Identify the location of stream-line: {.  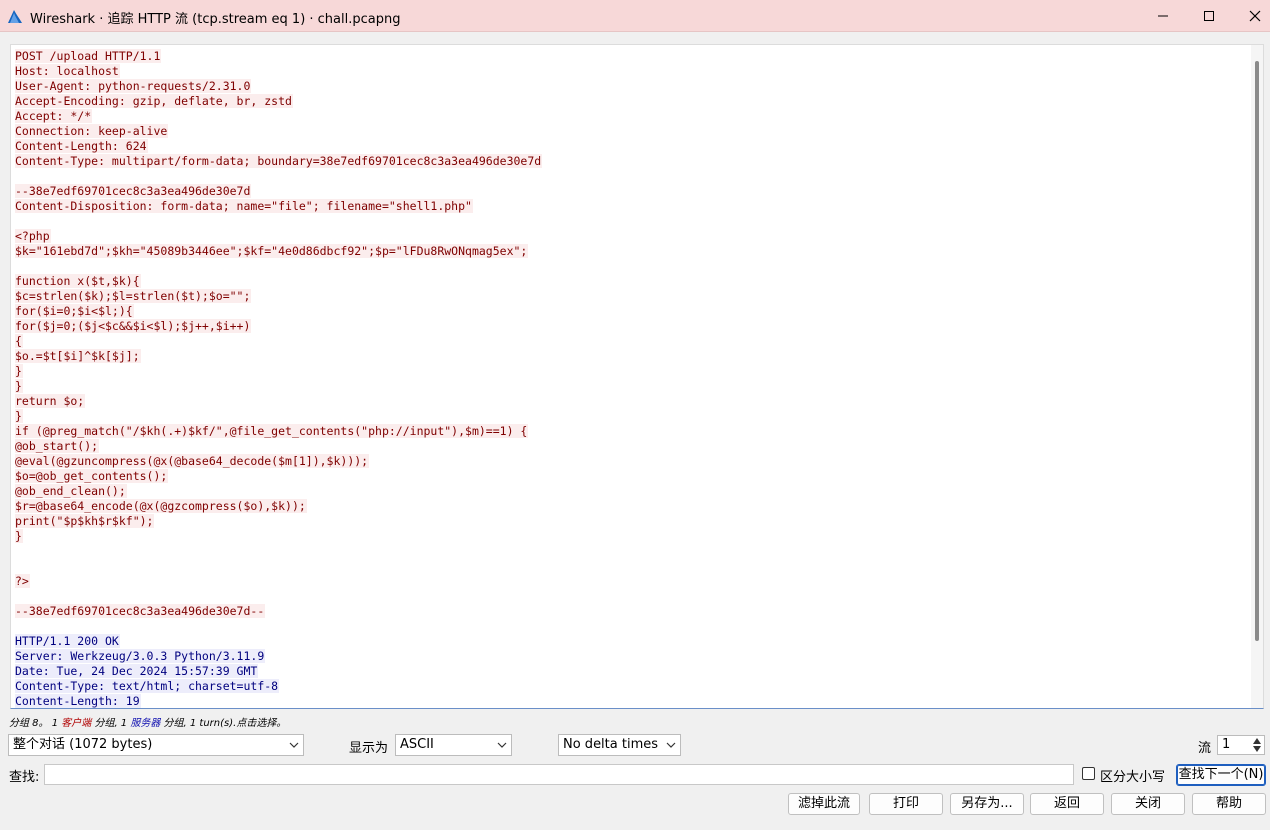
(633, 341).